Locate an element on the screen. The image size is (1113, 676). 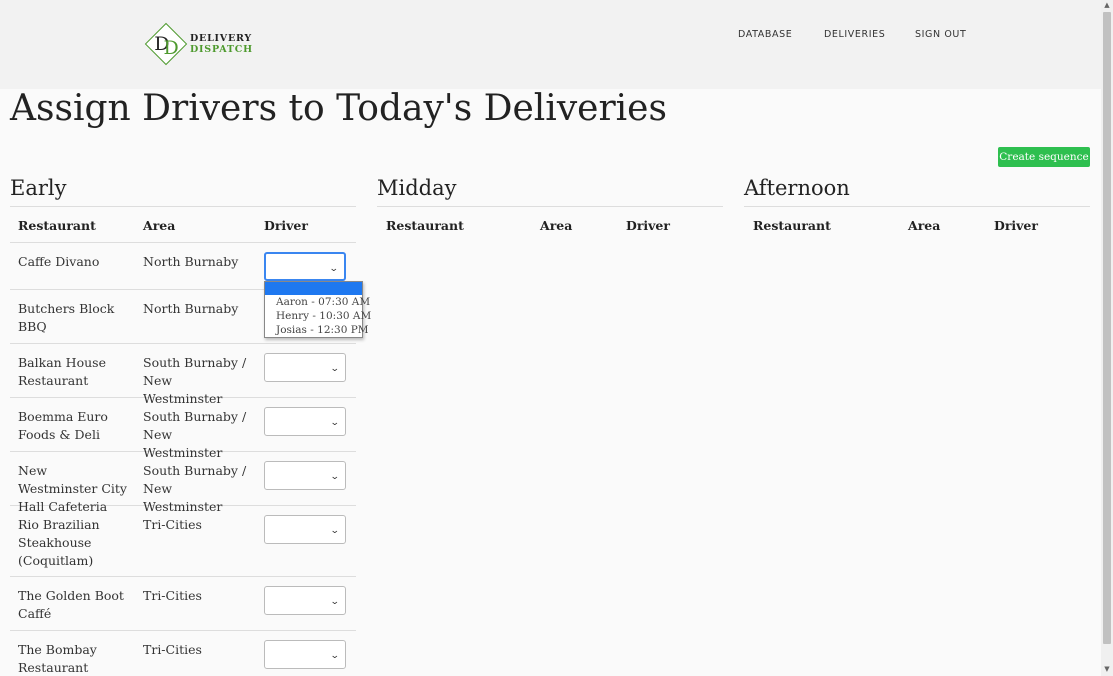
logo-line-1: DELIVERY is located at coordinates (221, 38).